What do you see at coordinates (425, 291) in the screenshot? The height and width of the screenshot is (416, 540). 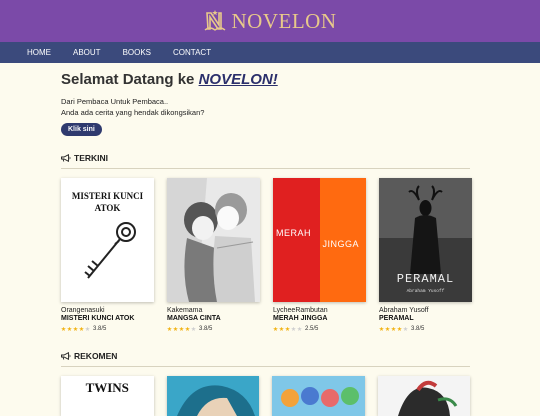 I see `cover-author-text: Abraham Yusoff` at bounding box center [425, 291].